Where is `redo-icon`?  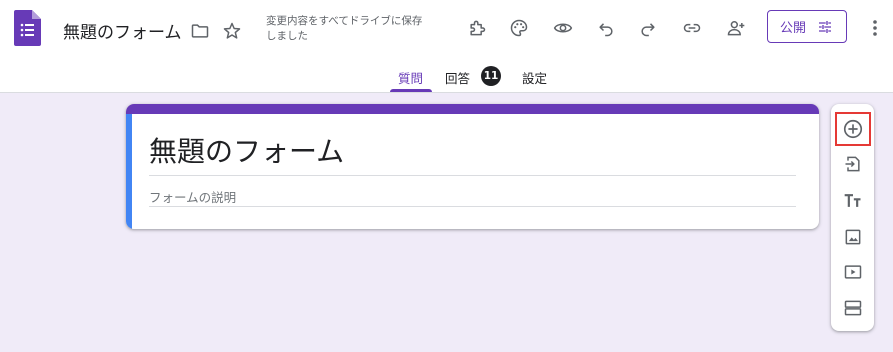
redo-icon is located at coordinates (648, 28).